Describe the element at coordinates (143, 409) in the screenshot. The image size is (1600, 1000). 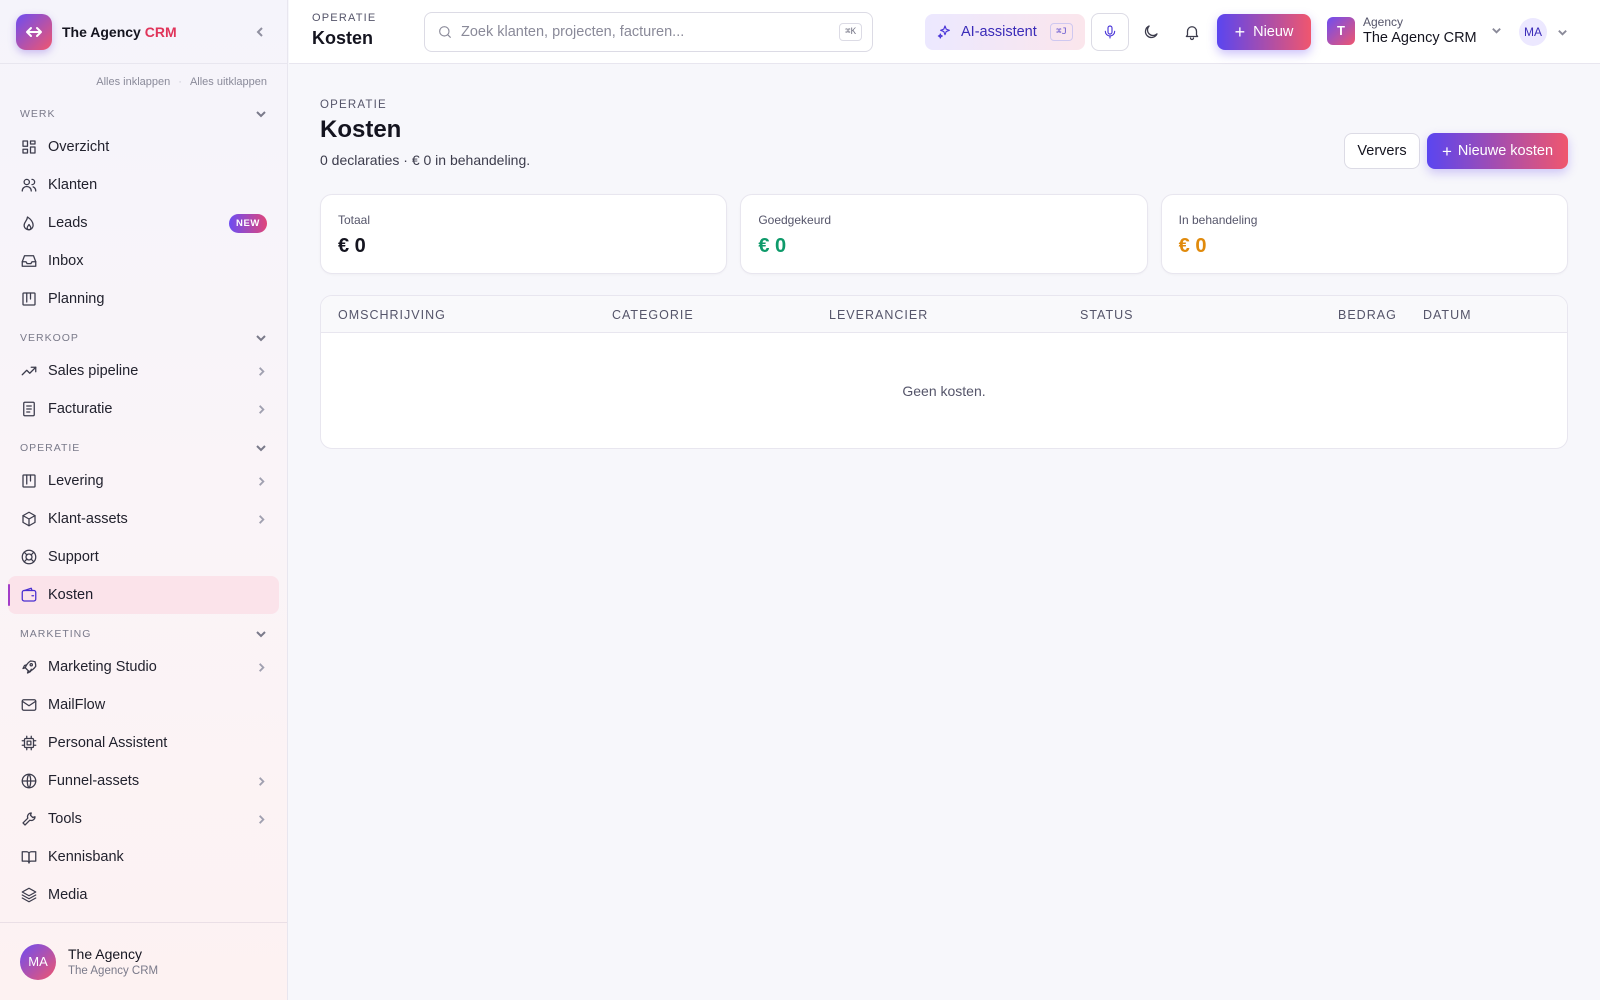
I see `sidebar-item-facturatie: Facturatie` at that location.